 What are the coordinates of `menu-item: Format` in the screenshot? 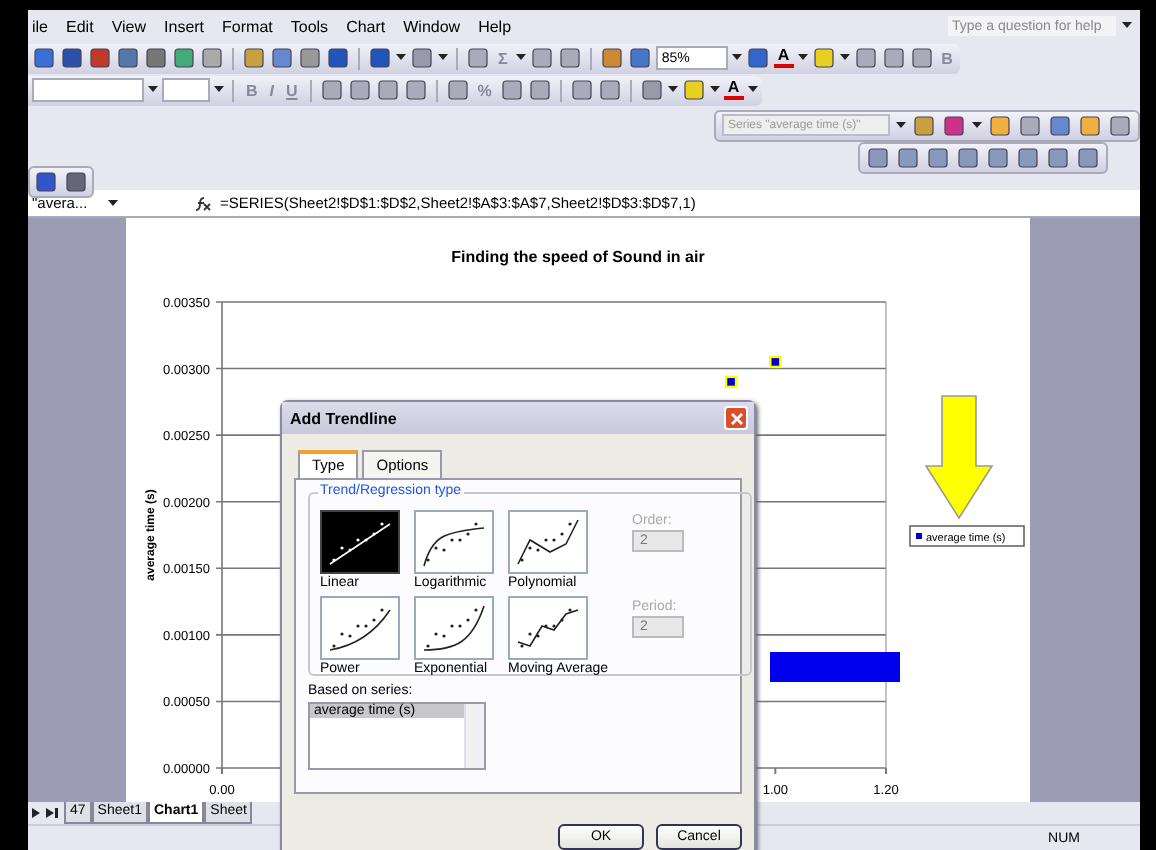 It's located at (247, 26).